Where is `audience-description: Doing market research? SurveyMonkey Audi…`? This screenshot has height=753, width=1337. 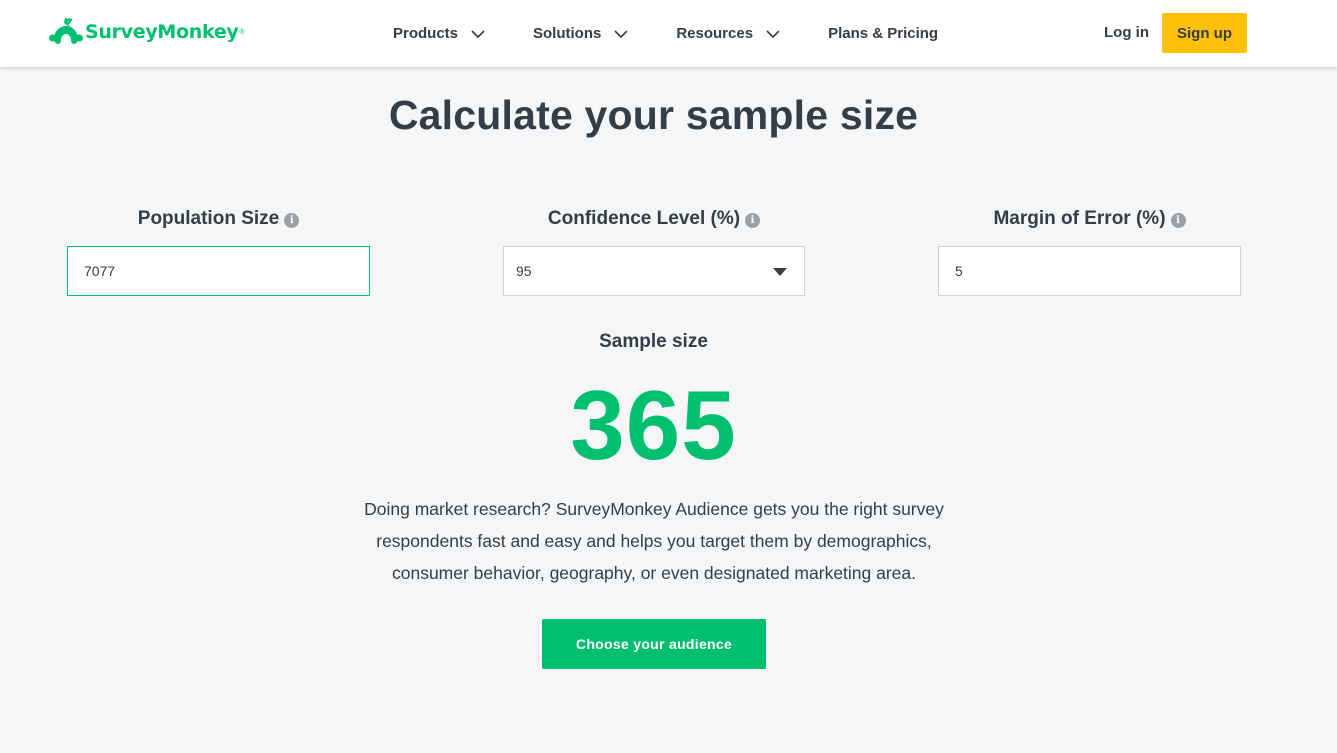 audience-description: Doing market research? SurveyMonkey Audi… is located at coordinates (654, 541).